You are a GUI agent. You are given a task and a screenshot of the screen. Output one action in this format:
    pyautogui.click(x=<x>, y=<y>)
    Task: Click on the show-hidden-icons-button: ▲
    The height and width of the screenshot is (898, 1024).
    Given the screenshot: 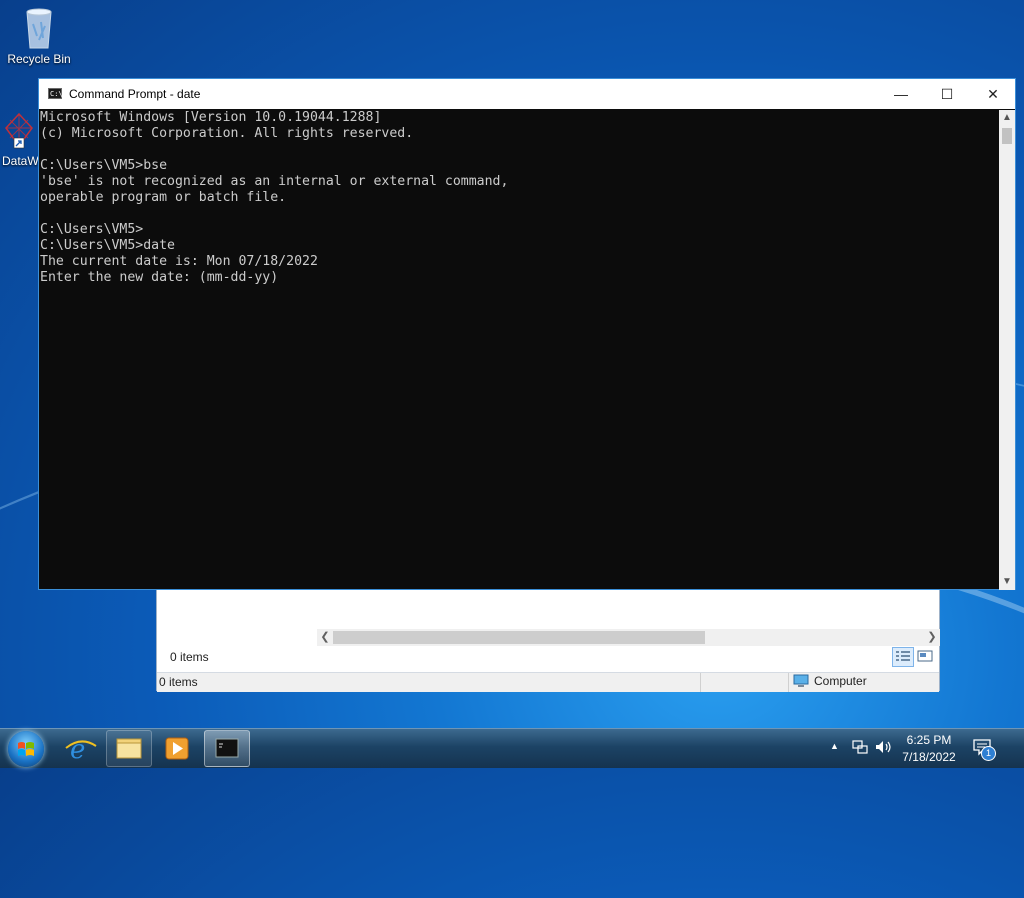 What is the action you would take?
    pyautogui.click(x=834, y=746)
    